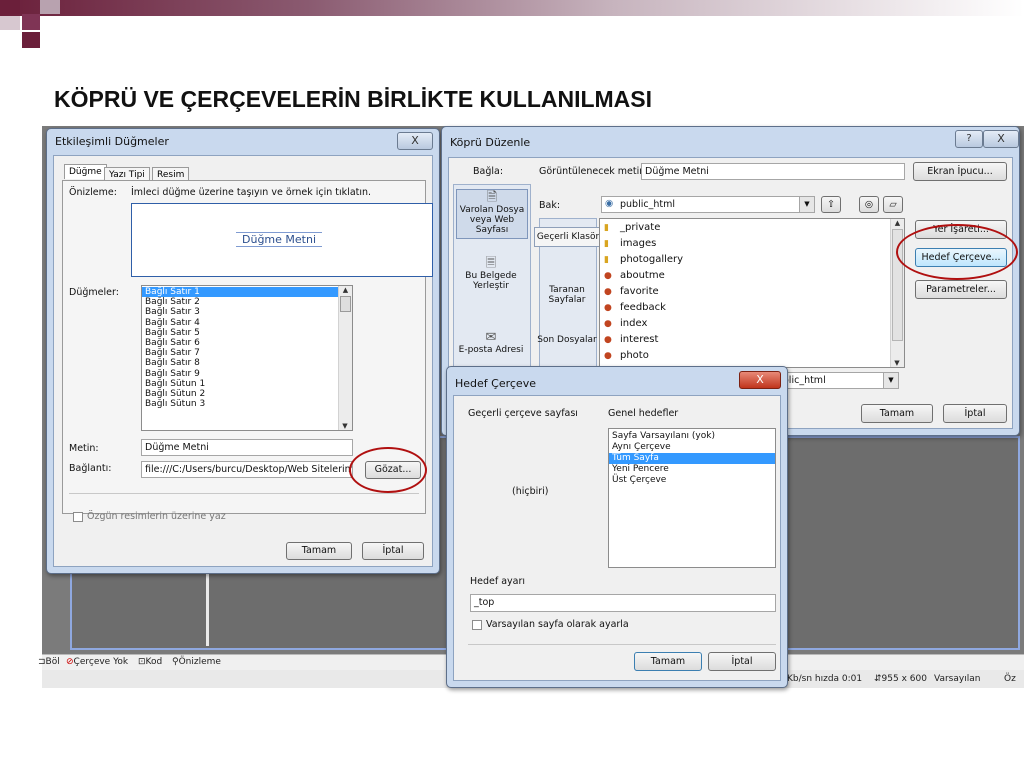  Describe the element at coordinates (692, 447) in the screenshot. I see `target-list-item: Aynı Çerçeve` at that location.